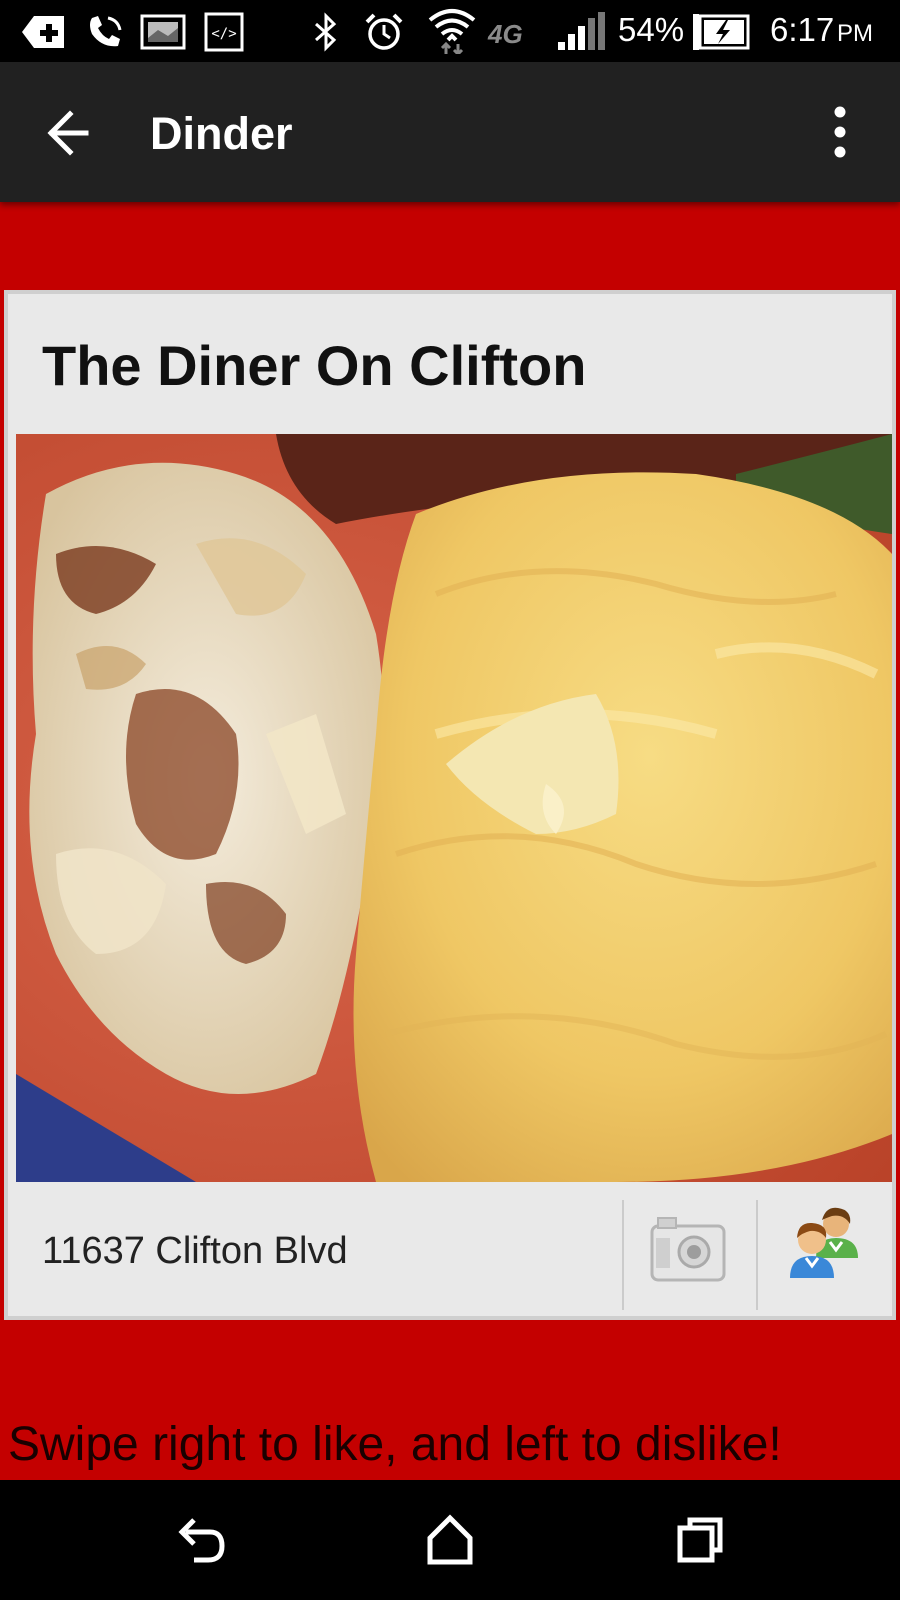  What do you see at coordinates (384, 31) in the screenshot?
I see `alarm-icon` at bounding box center [384, 31].